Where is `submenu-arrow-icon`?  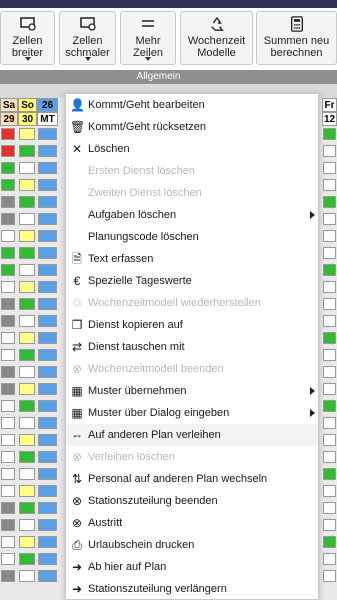
submenu-arrow-icon is located at coordinates (312, 391).